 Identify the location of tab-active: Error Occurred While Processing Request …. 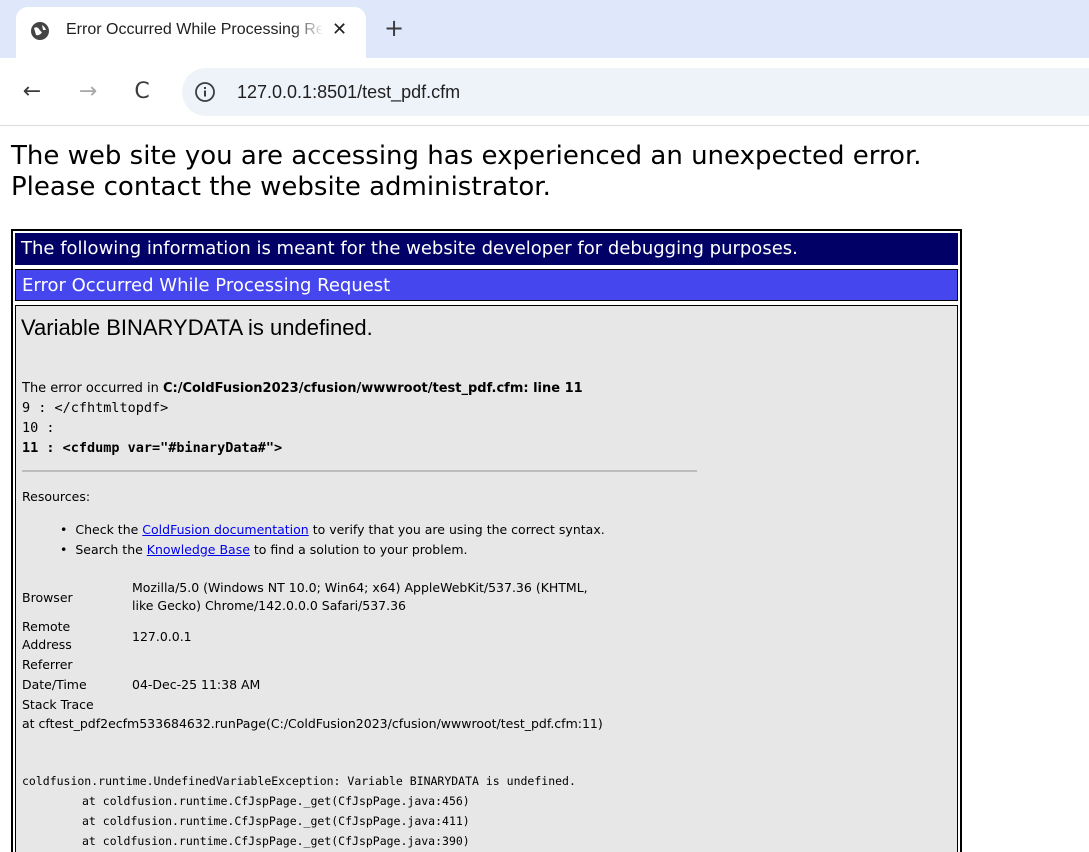
(191, 32).